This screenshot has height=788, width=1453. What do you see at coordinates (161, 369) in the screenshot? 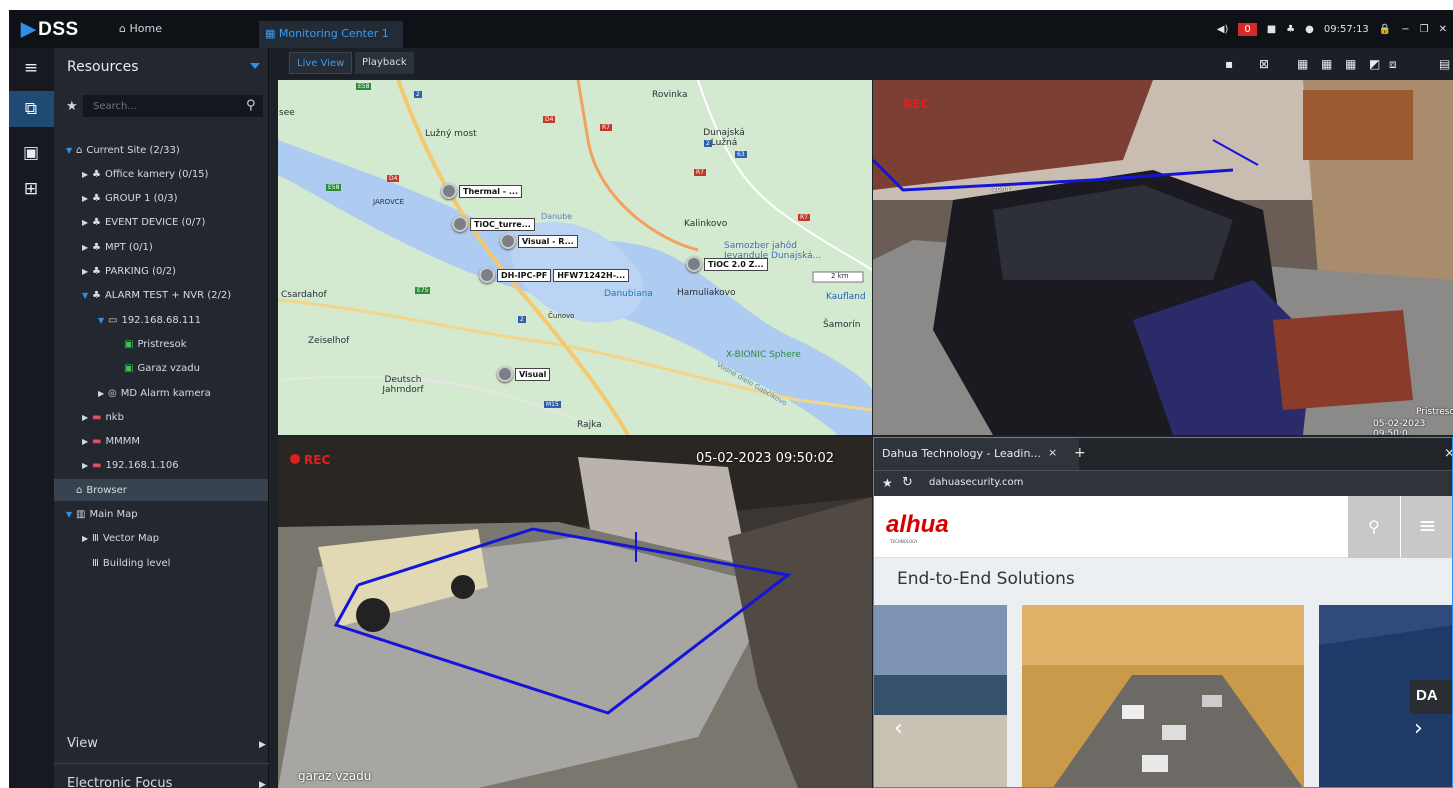
I see `tree-item: ▣ Garaz vzadu` at bounding box center [161, 369].